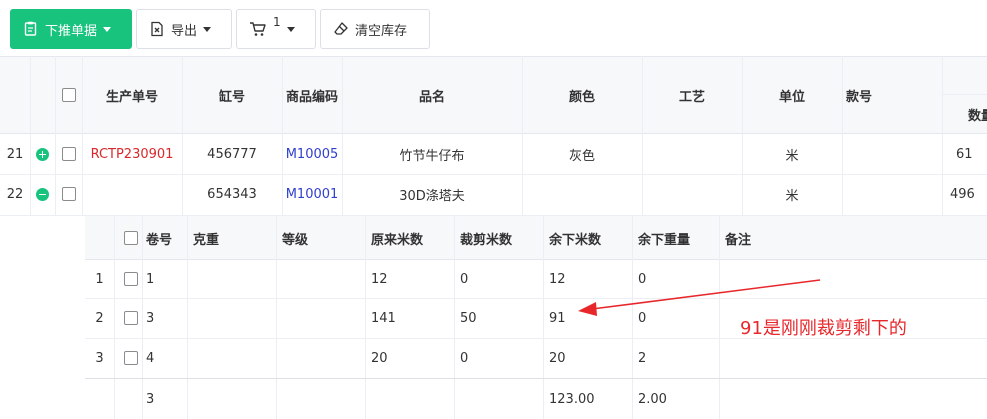 The image size is (987, 419). Describe the element at coordinates (699, 297) in the screenshot. I see `annotation-arrow` at that location.